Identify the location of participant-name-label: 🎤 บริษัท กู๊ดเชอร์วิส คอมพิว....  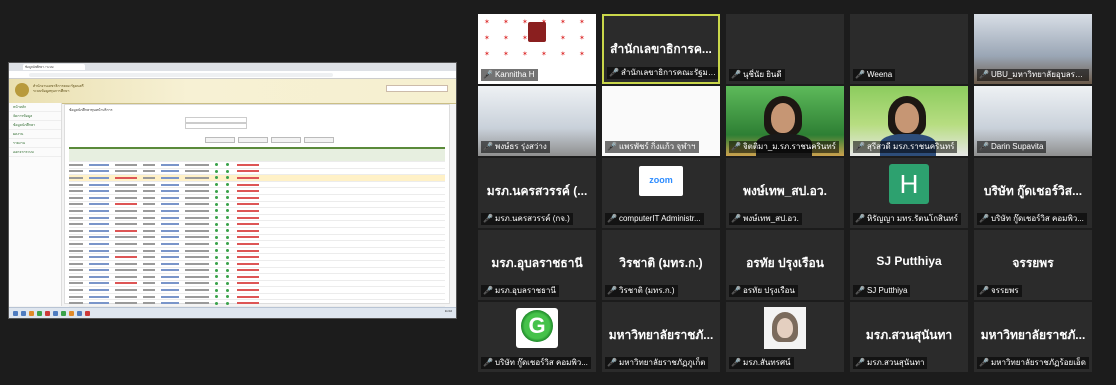
(1032, 219).